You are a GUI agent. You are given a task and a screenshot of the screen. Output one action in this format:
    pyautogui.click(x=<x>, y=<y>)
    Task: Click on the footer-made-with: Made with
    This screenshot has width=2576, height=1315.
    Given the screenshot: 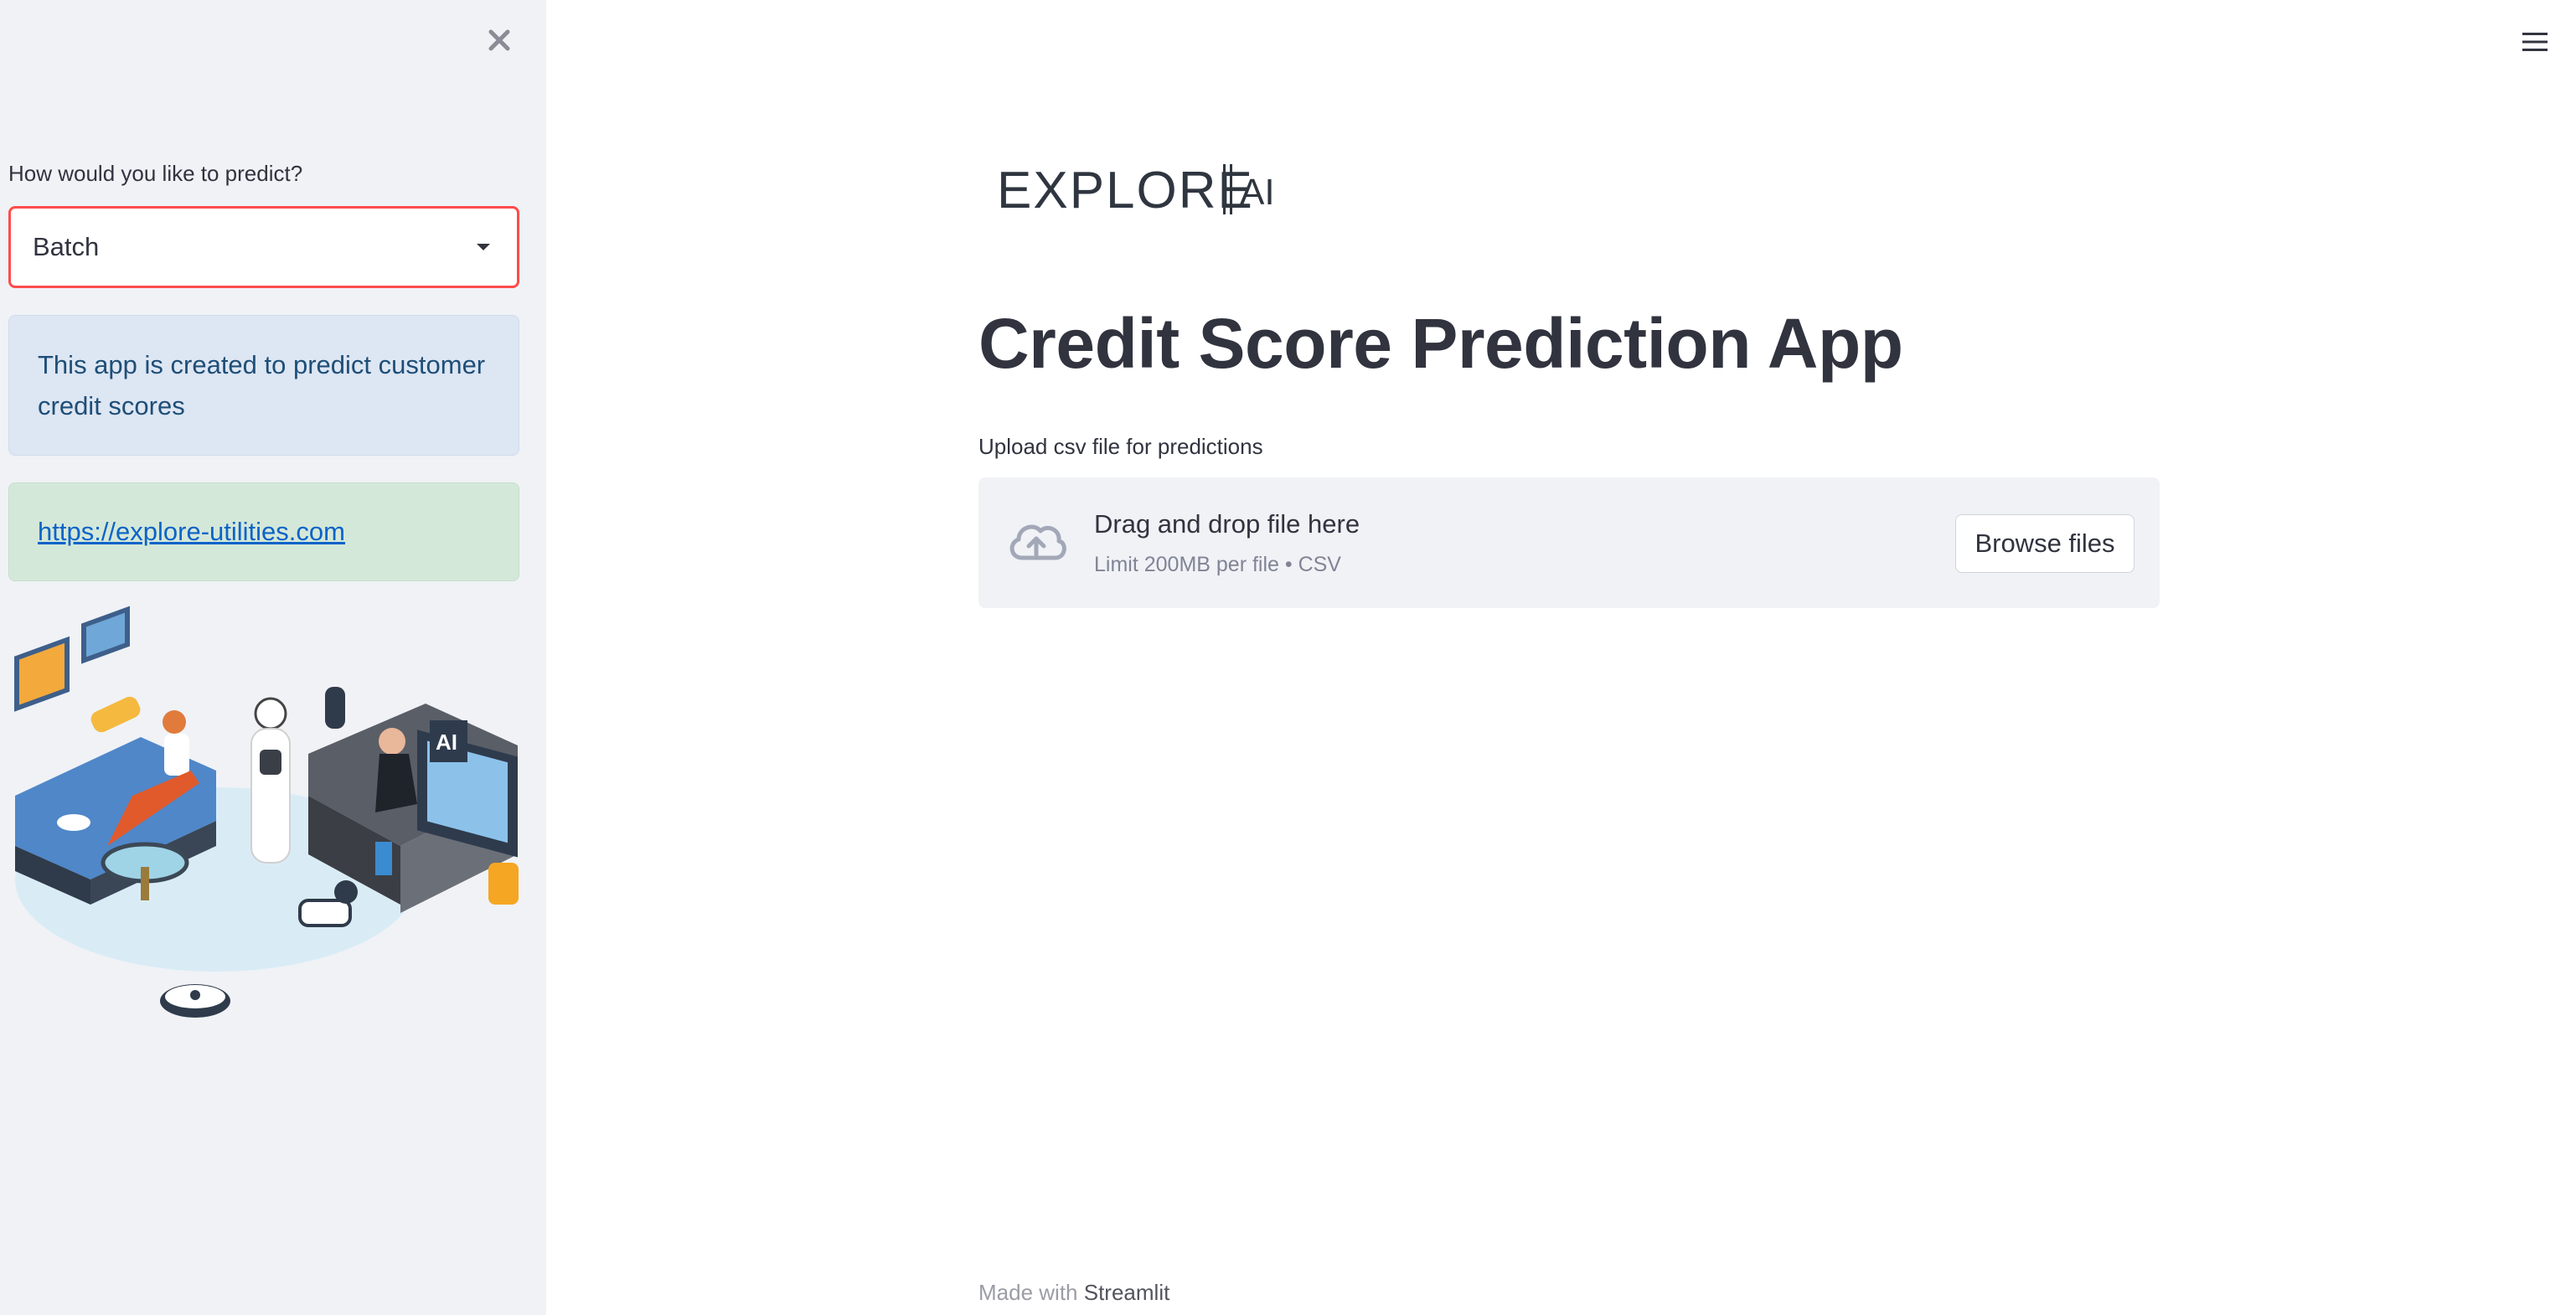 What is the action you would take?
    pyautogui.click(x=1028, y=1293)
    